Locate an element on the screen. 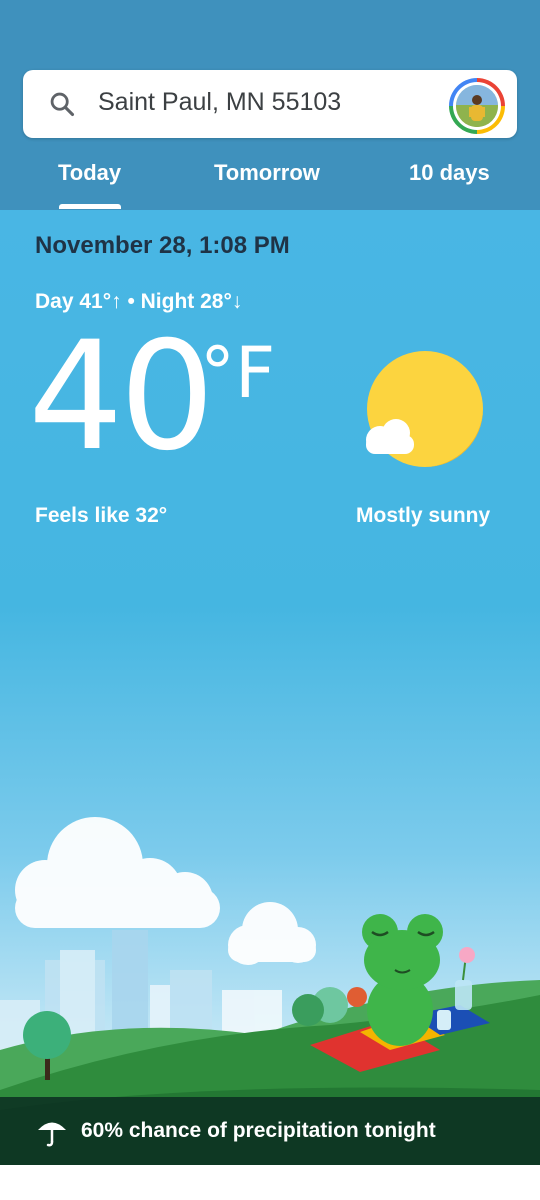 The height and width of the screenshot is (1200, 540). precipitation-text: 60% chance of precipitation tonight is located at coordinates (258, 1131).